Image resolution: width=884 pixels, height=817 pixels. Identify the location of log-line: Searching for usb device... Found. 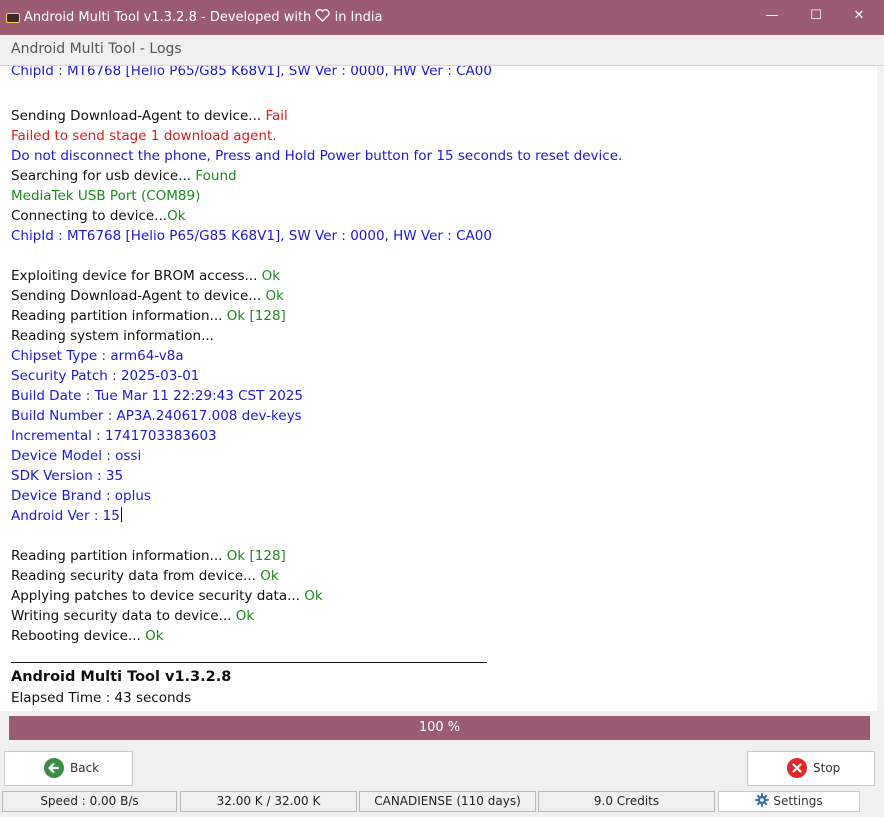
(124, 176).